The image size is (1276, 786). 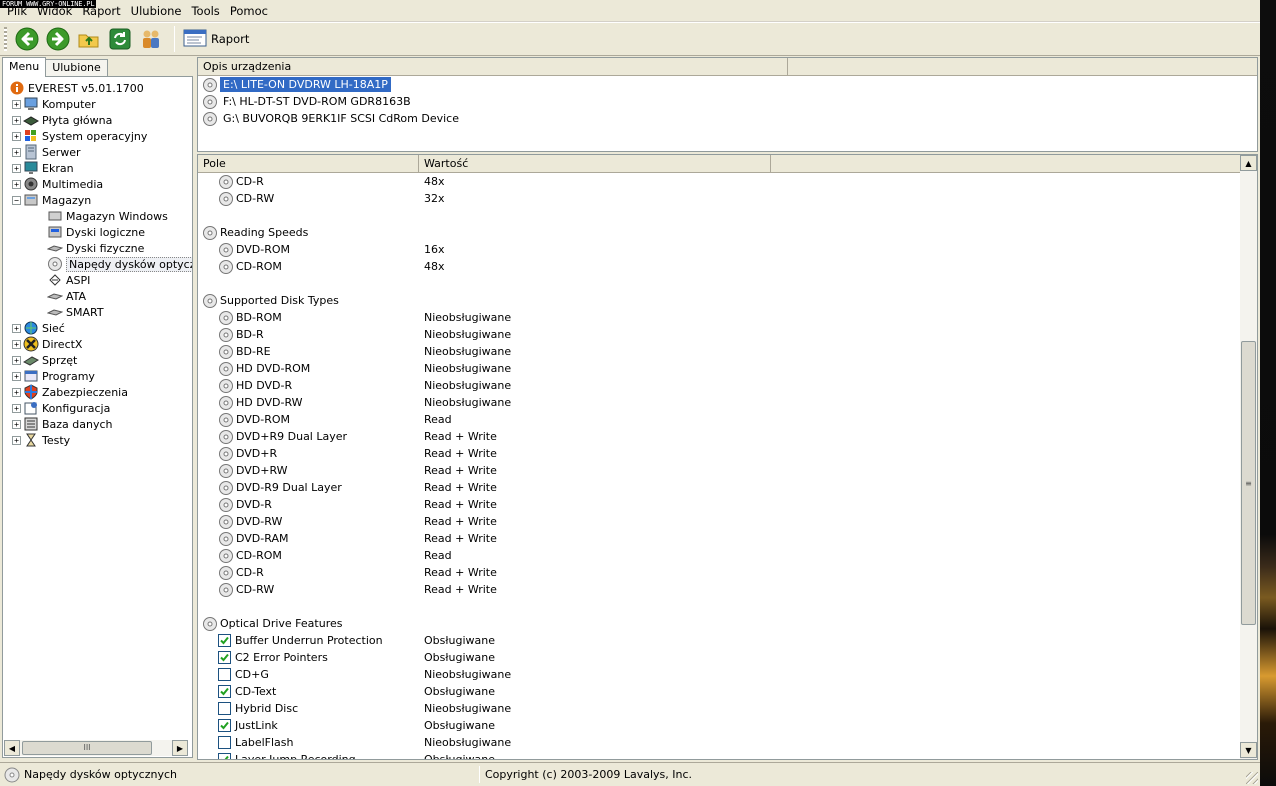 I want to click on tree-item: + System operacyjny, so click(x=79, y=136).